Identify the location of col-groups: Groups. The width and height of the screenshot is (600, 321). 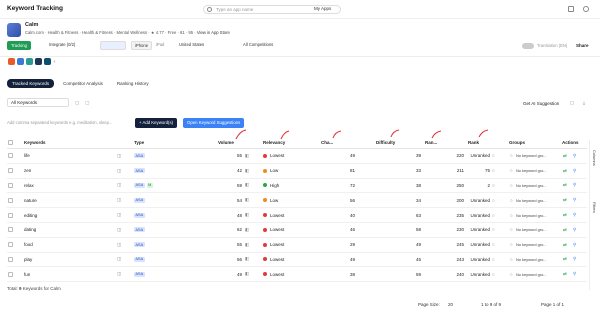
(517, 142).